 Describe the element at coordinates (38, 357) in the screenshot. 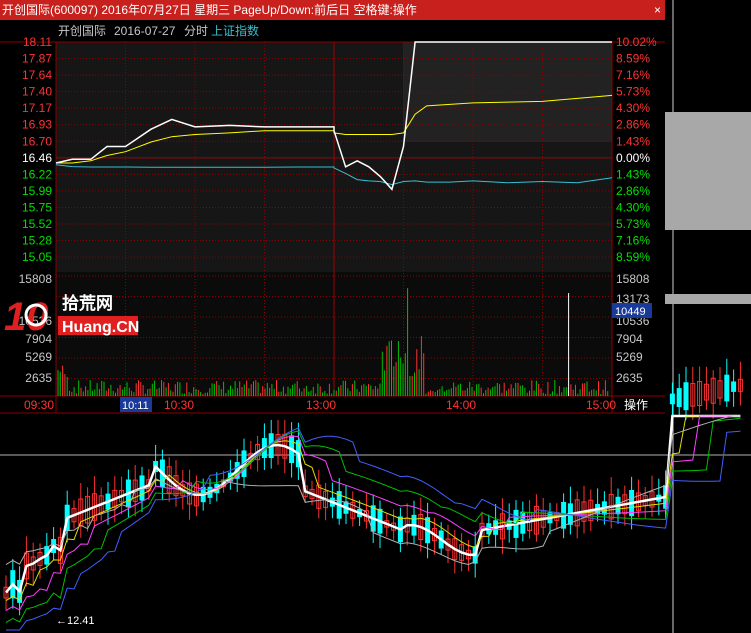

I see `volume-axis-label-left: 5269` at that location.